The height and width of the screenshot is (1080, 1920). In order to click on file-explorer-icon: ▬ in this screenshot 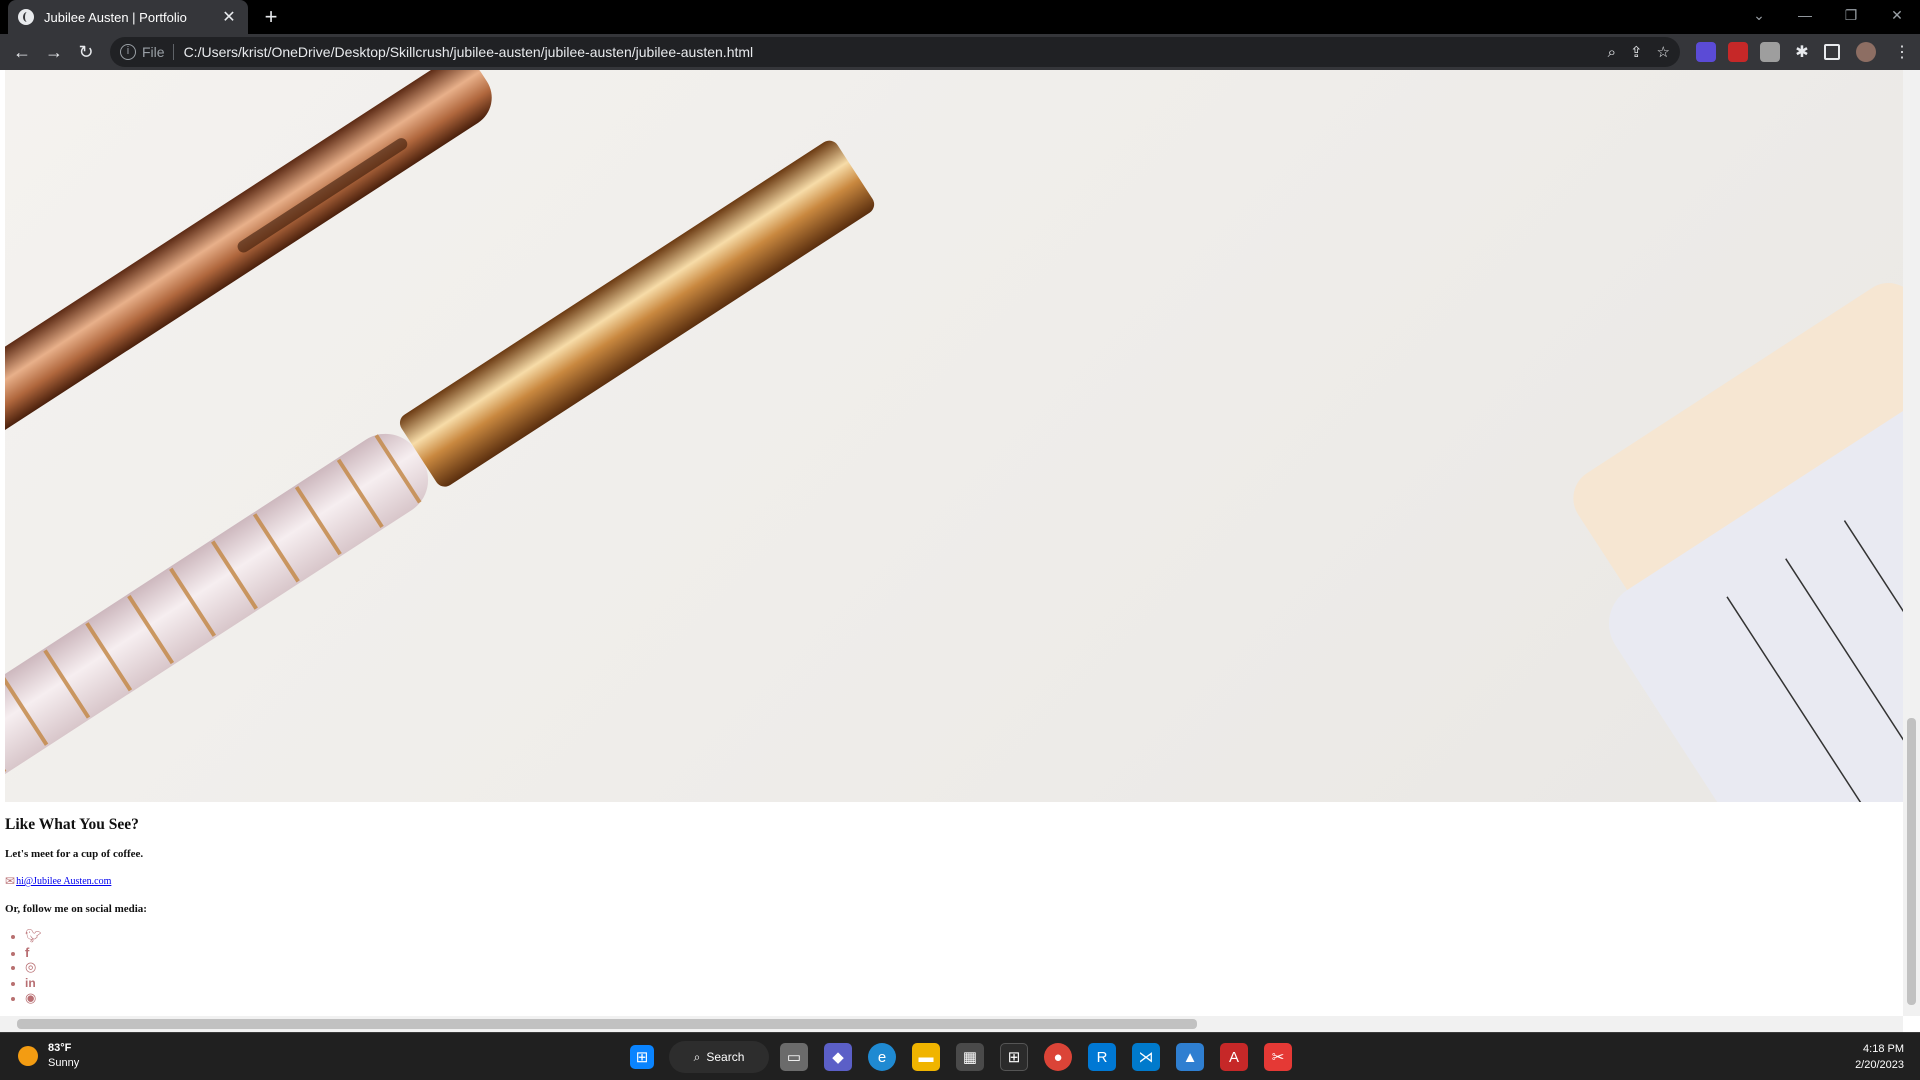, I will do `click(926, 1057)`.